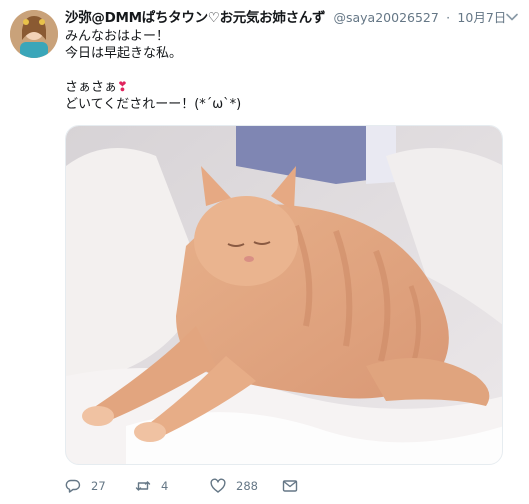  I want to click on retweet-icon, so click(143, 486).